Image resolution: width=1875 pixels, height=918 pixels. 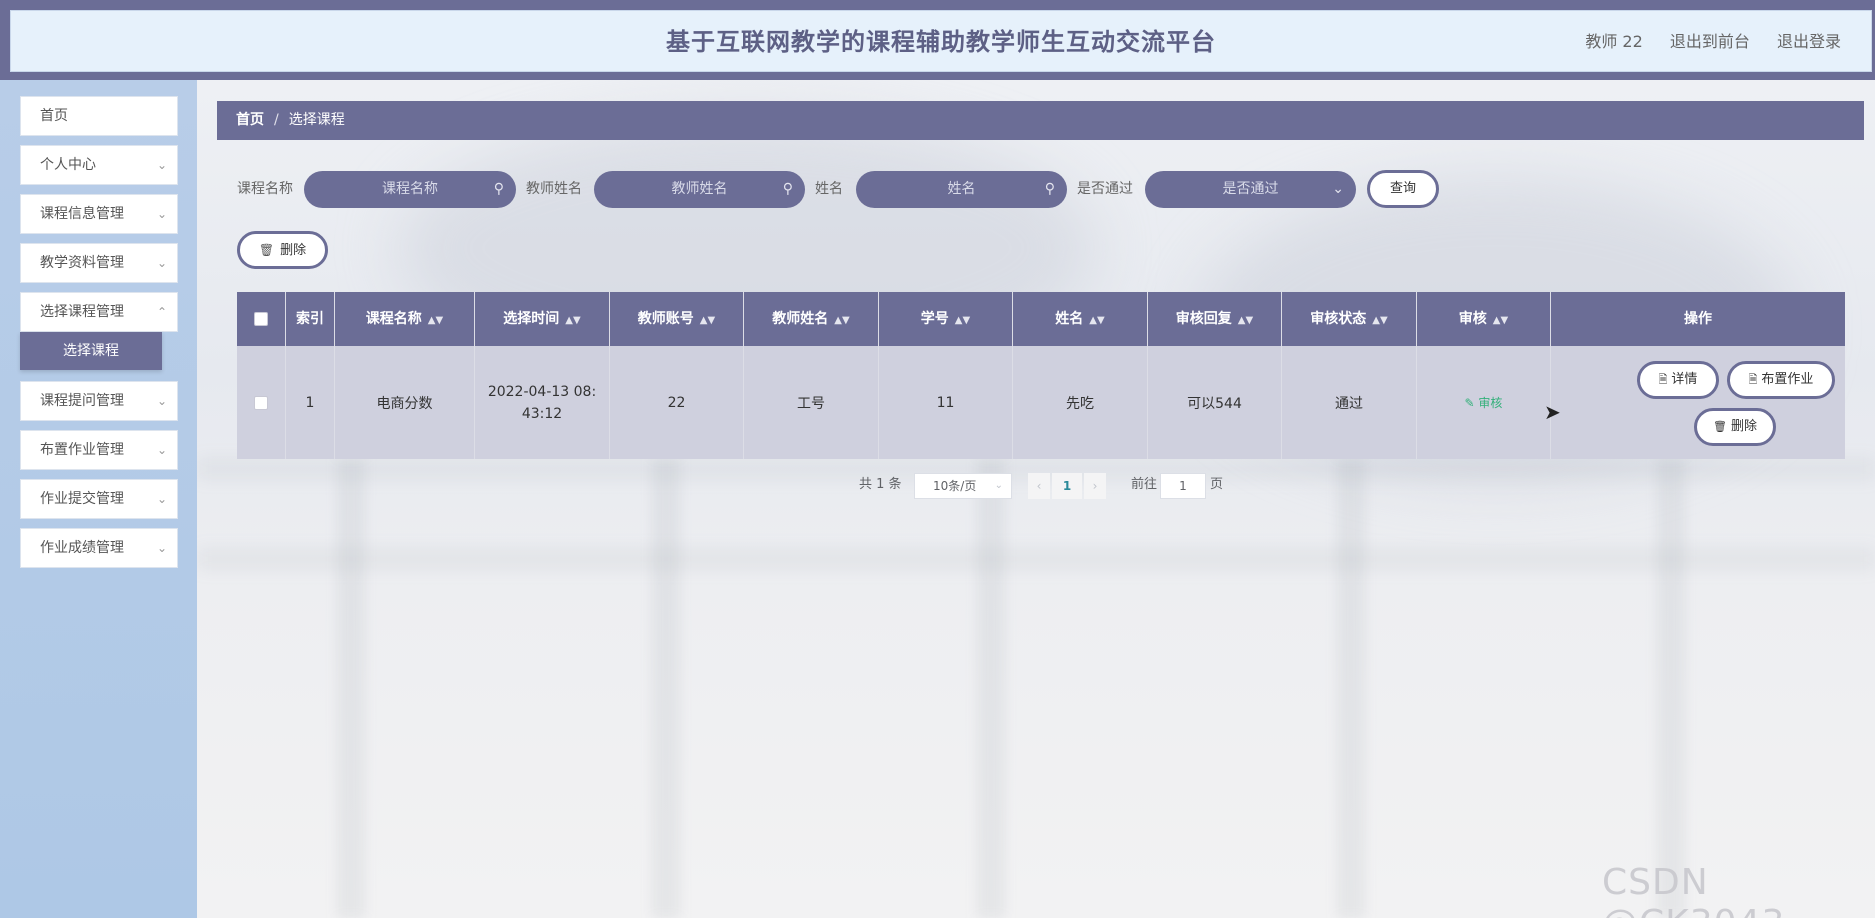 I want to click on col-course-name-label: 课程名称, so click(x=393, y=319).